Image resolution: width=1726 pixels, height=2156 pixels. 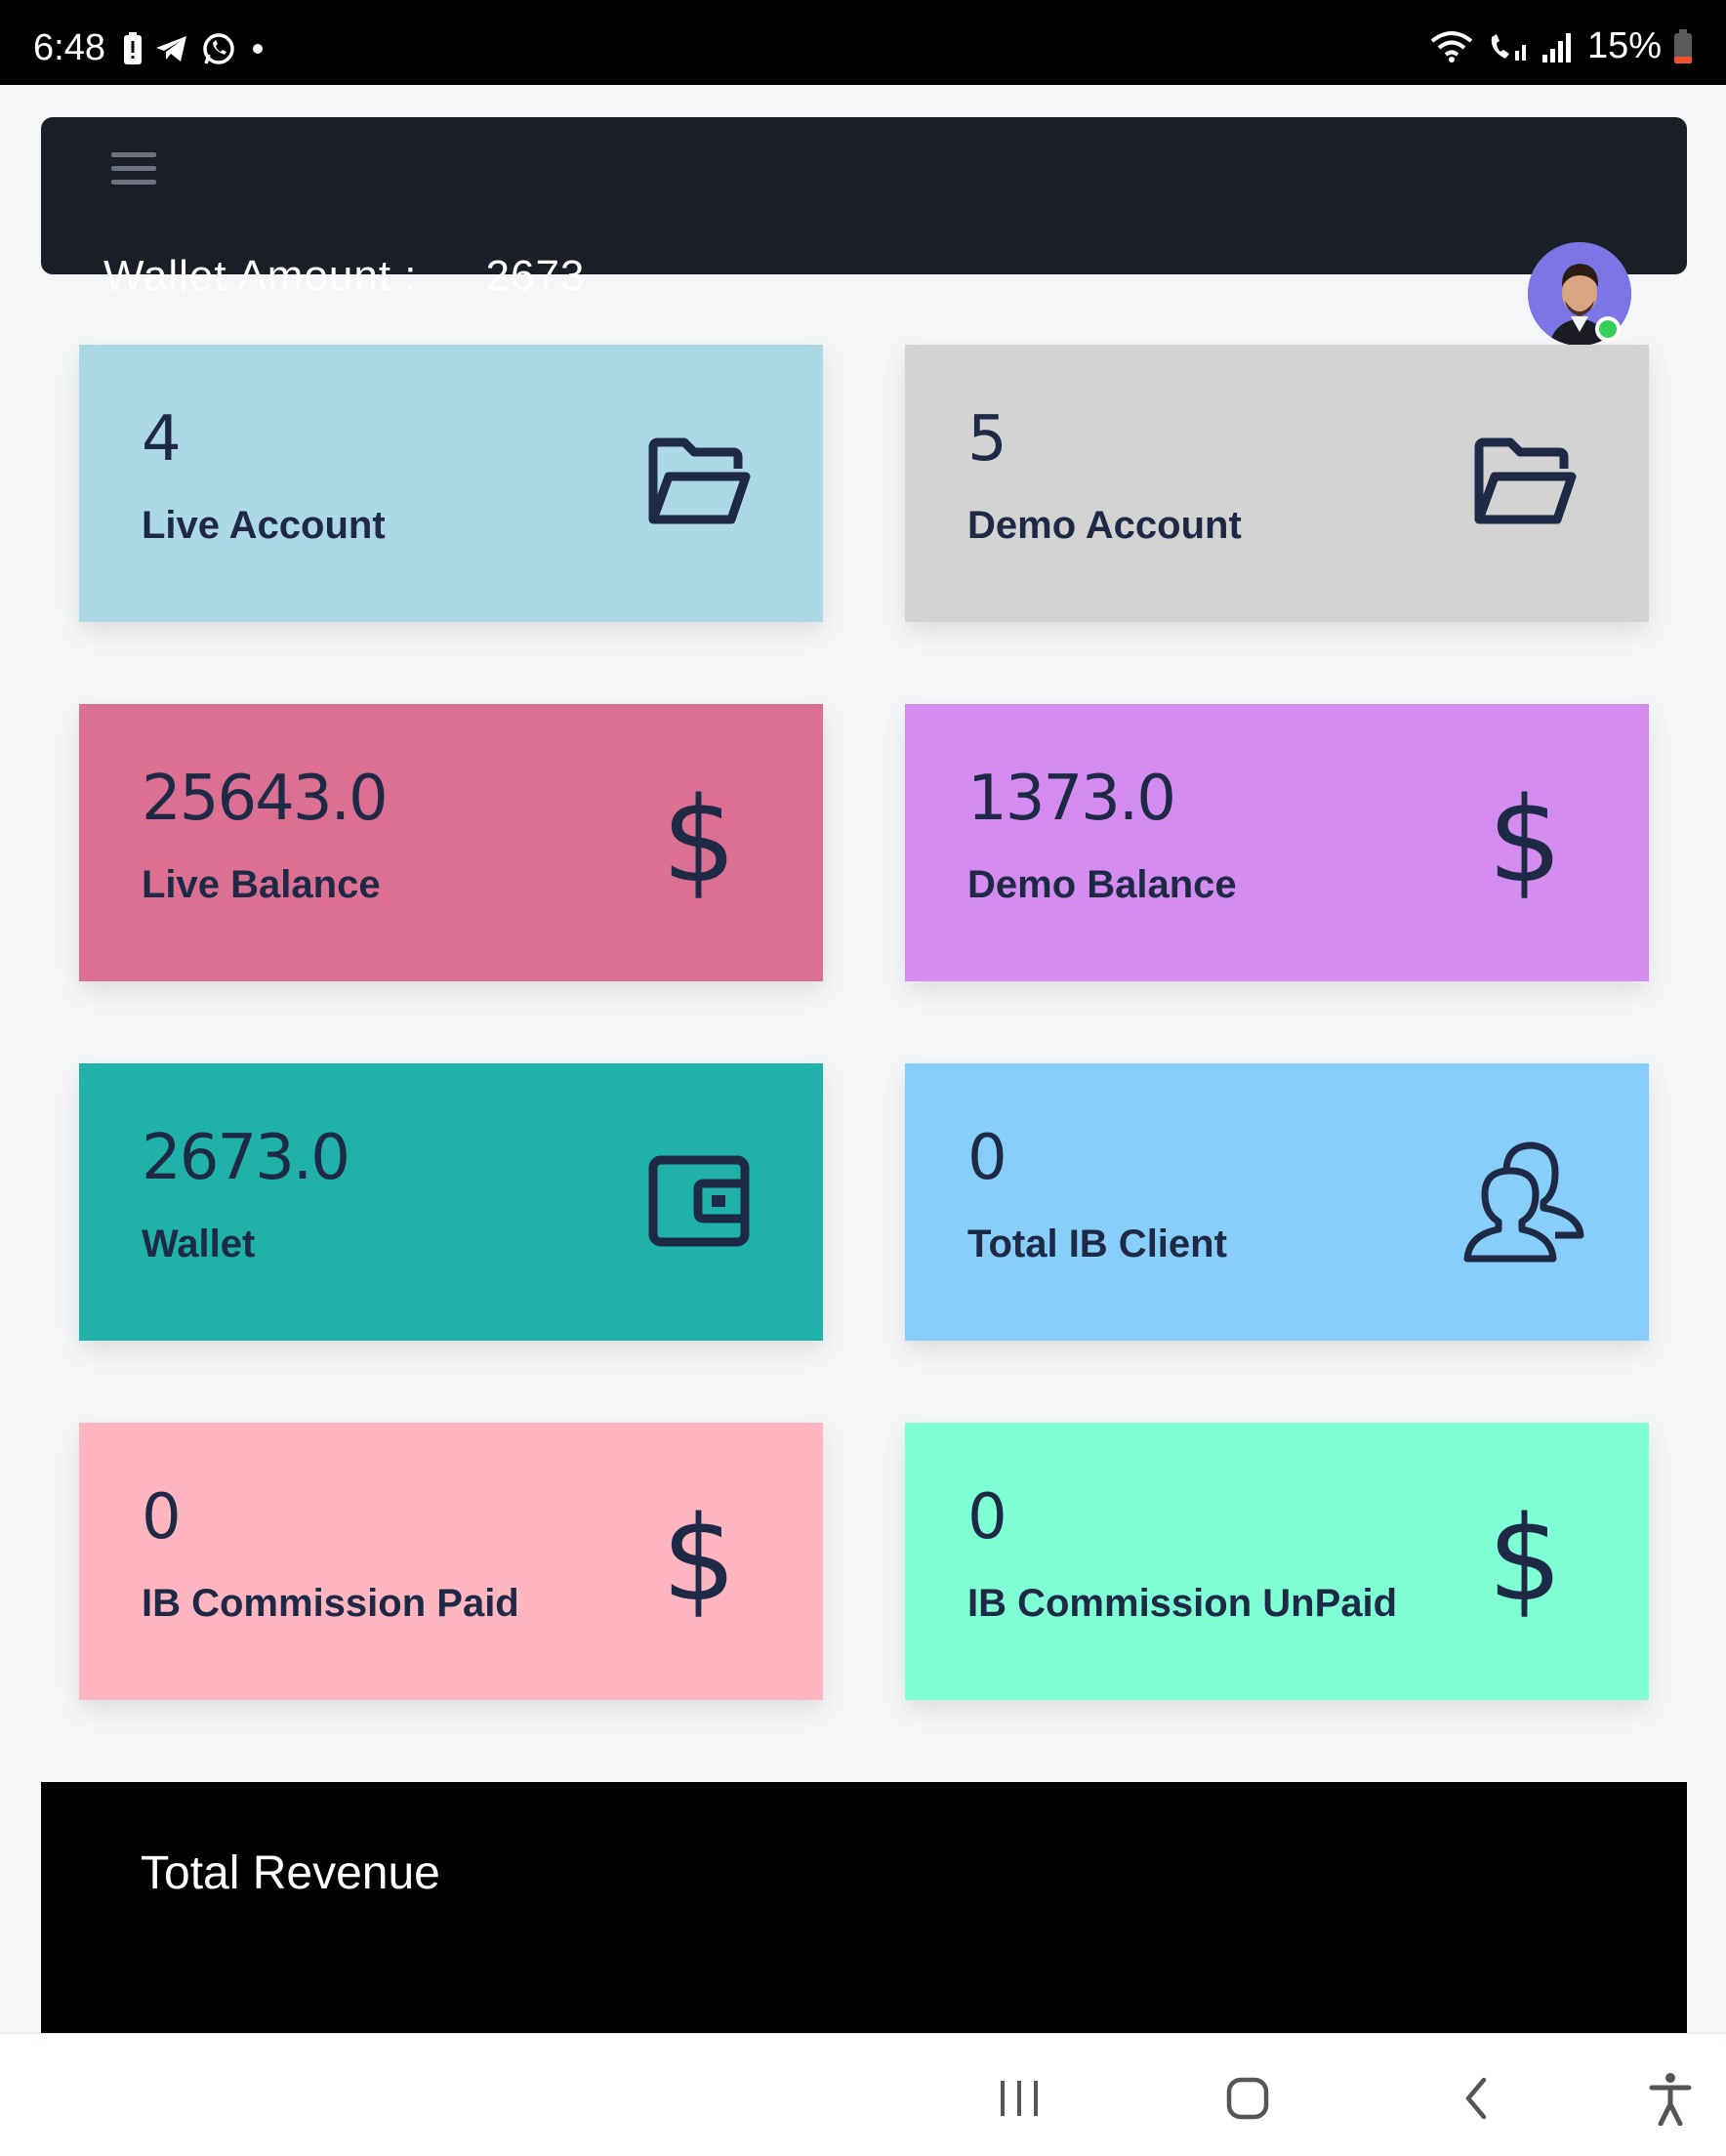 I want to click on online-status-dot, so click(x=1608, y=329).